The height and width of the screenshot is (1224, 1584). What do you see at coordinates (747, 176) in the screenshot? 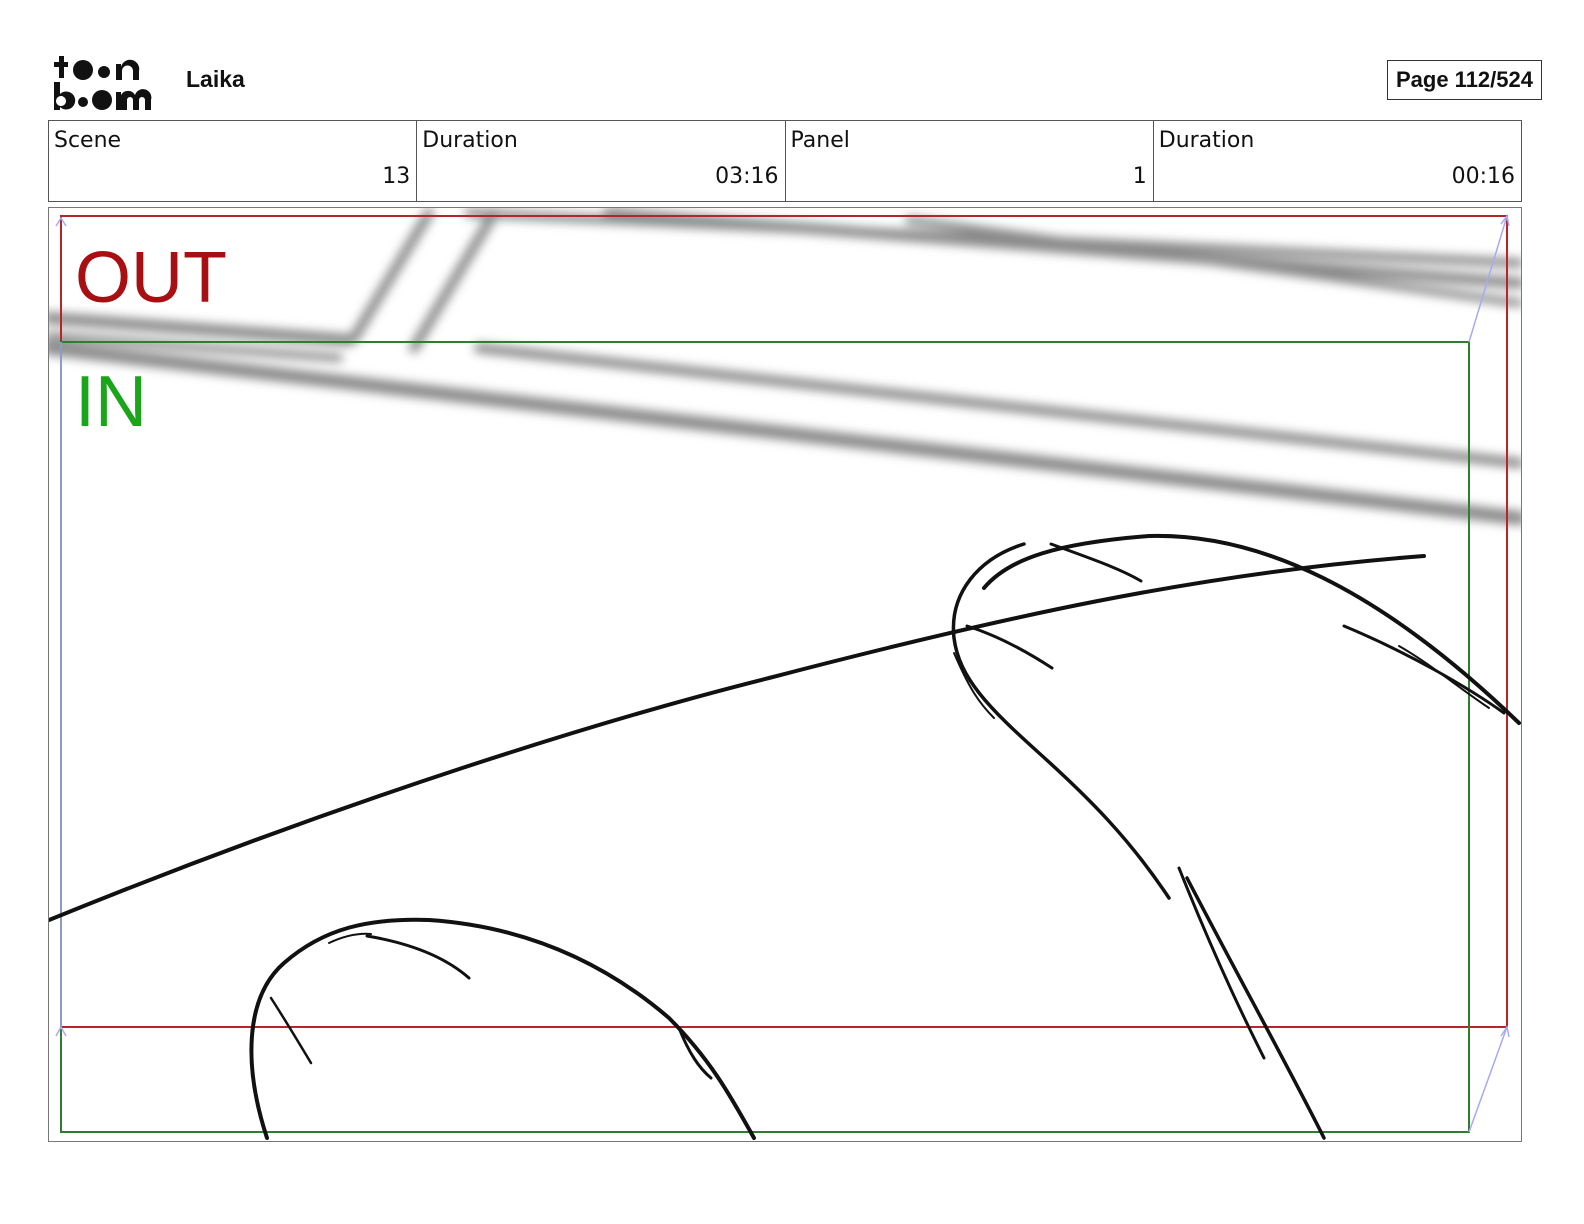
I see `scene-duration-value: 03:16` at bounding box center [747, 176].